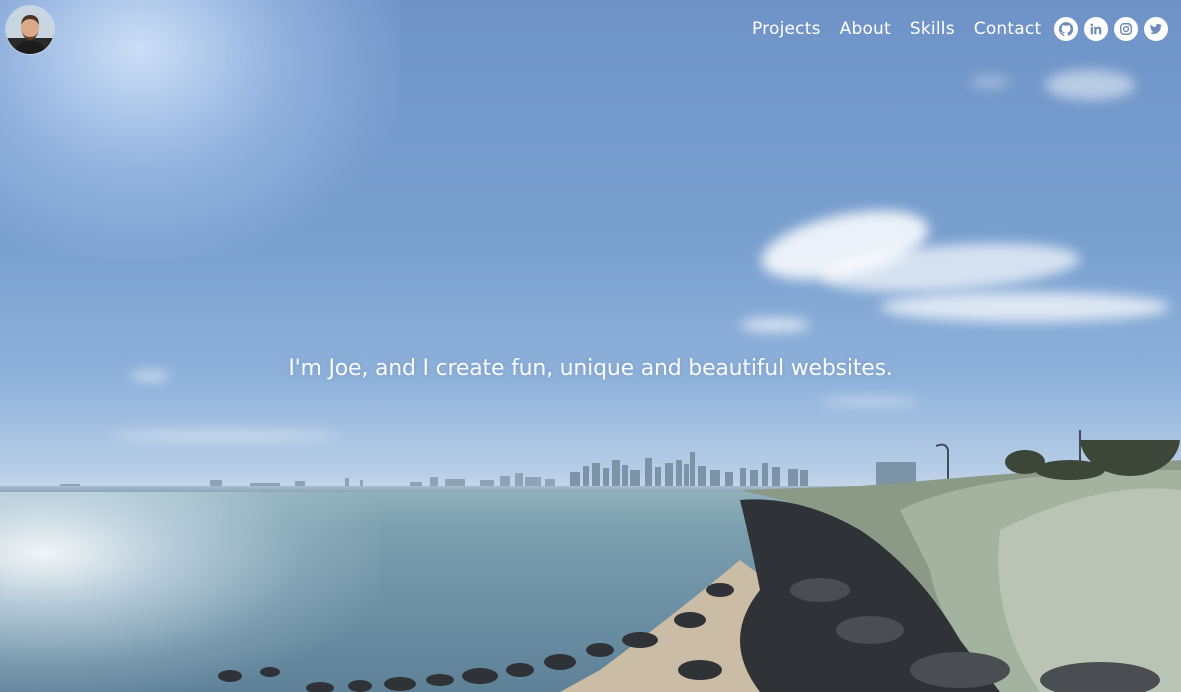 Image resolution: width=1181 pixels, height=692 pixels. I want to click on twitter-icon, so click(1156, 29).